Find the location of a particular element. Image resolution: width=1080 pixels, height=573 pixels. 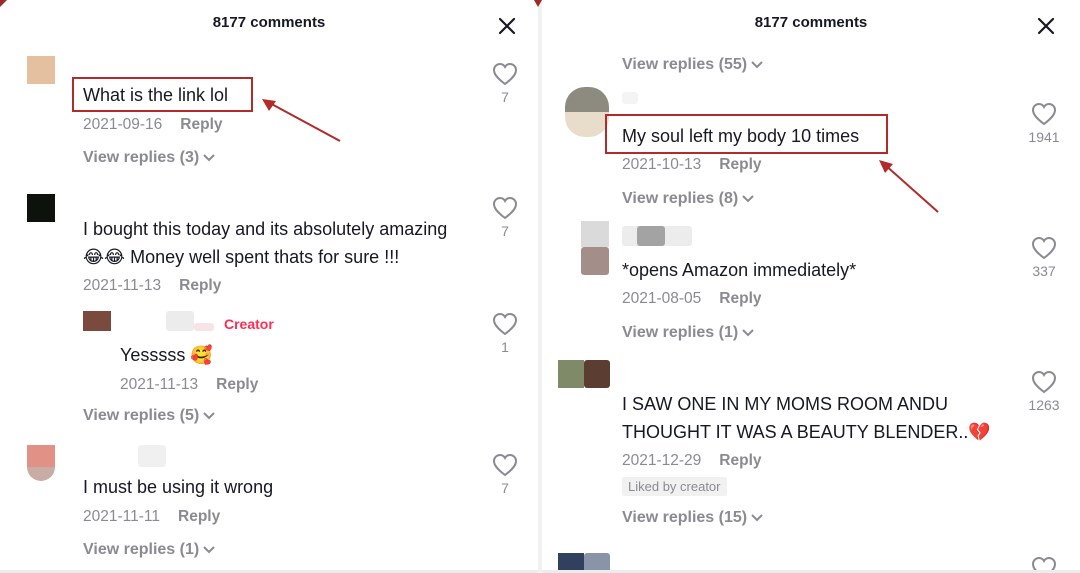

comment-date: 2021-10-13 is located at coordinates (662, 164).